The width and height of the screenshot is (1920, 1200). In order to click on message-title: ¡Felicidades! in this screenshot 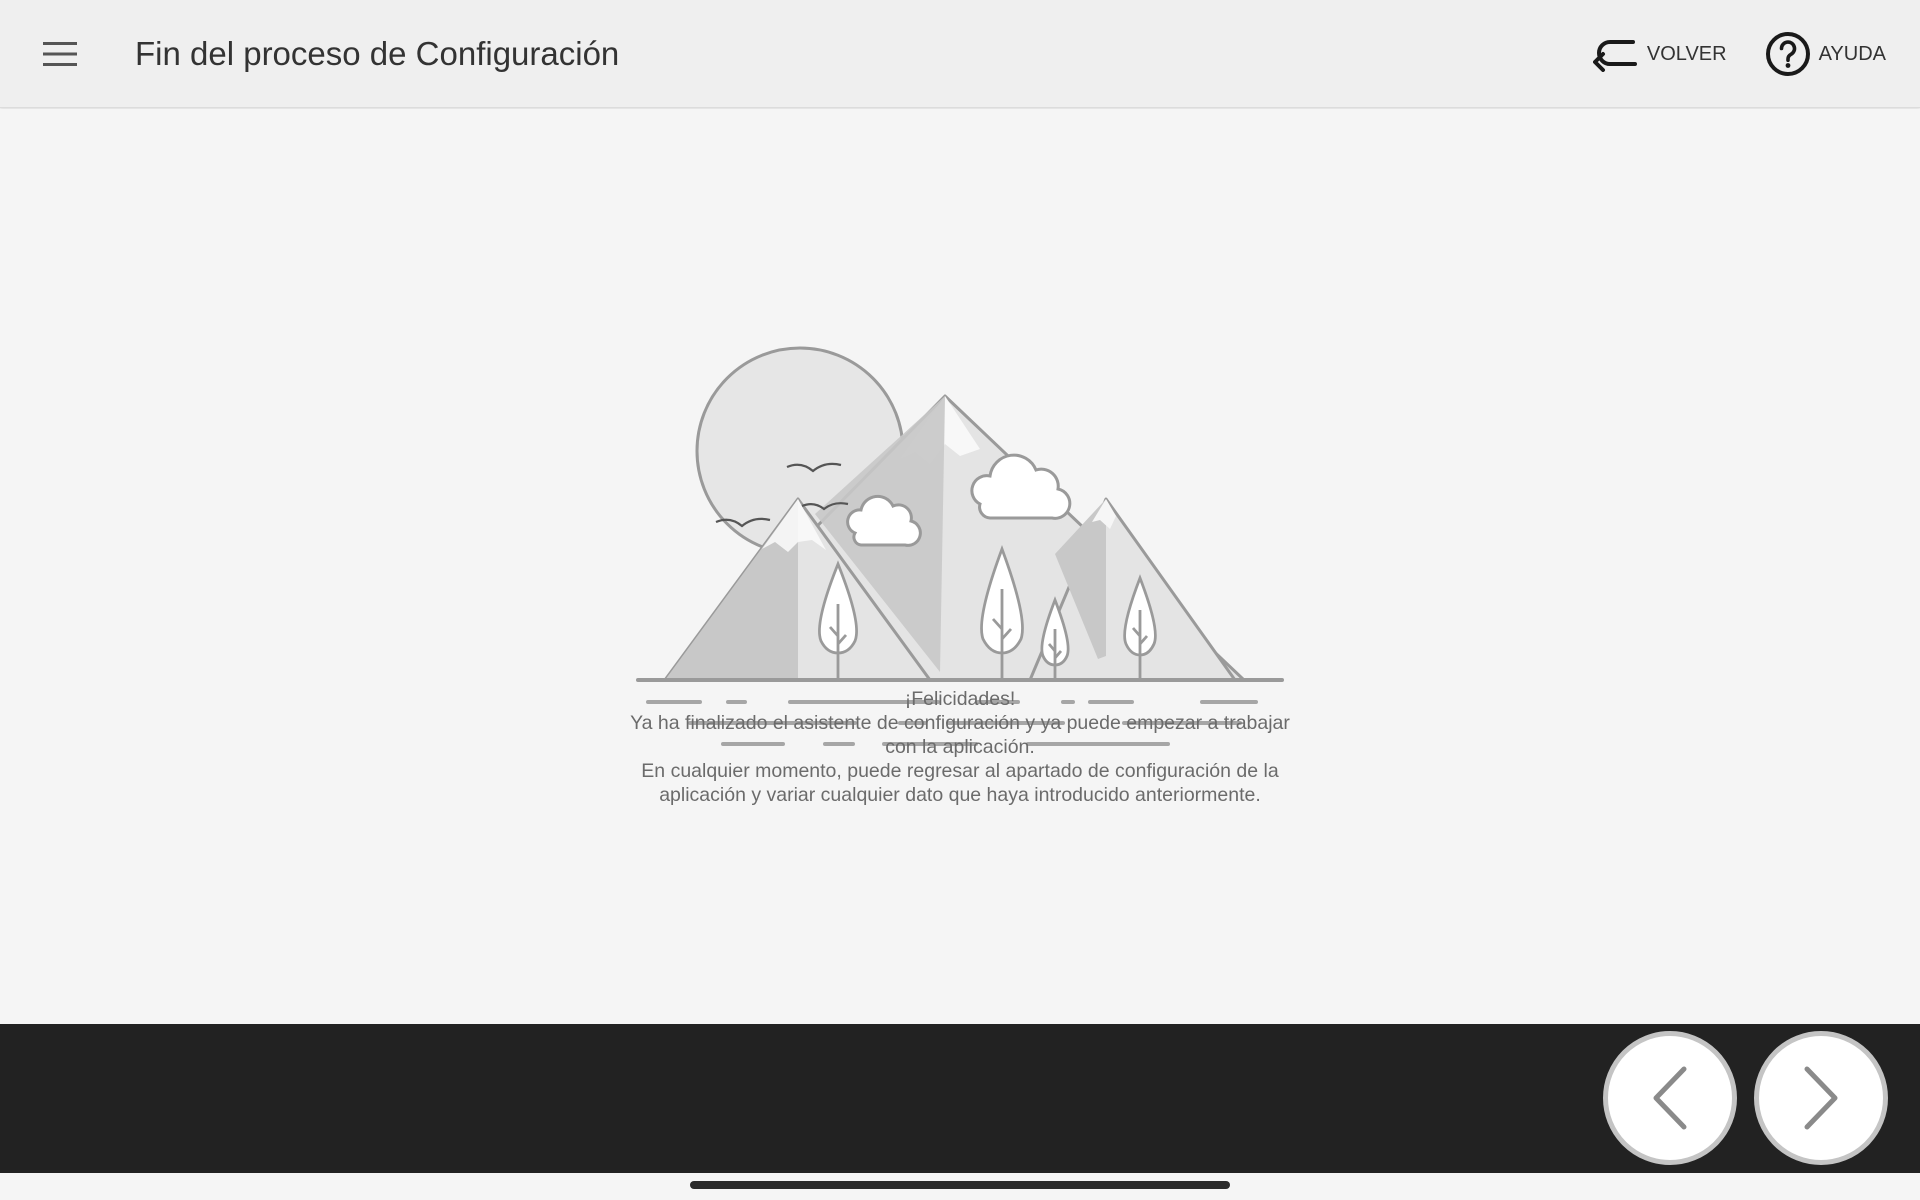, I will do `click(960, 699)`.